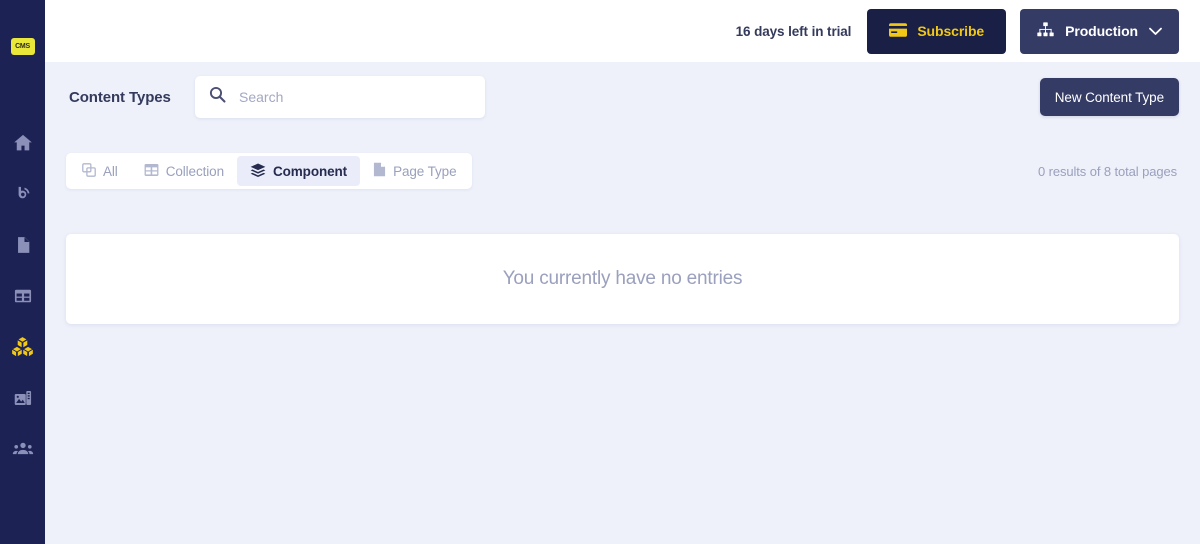 Image resolution: width=1200 pixels, height=544 pixels. Describe the element at coordinates (622, 97) in the screenshot. I see `header-row: Content Types New Content Type` at that location.